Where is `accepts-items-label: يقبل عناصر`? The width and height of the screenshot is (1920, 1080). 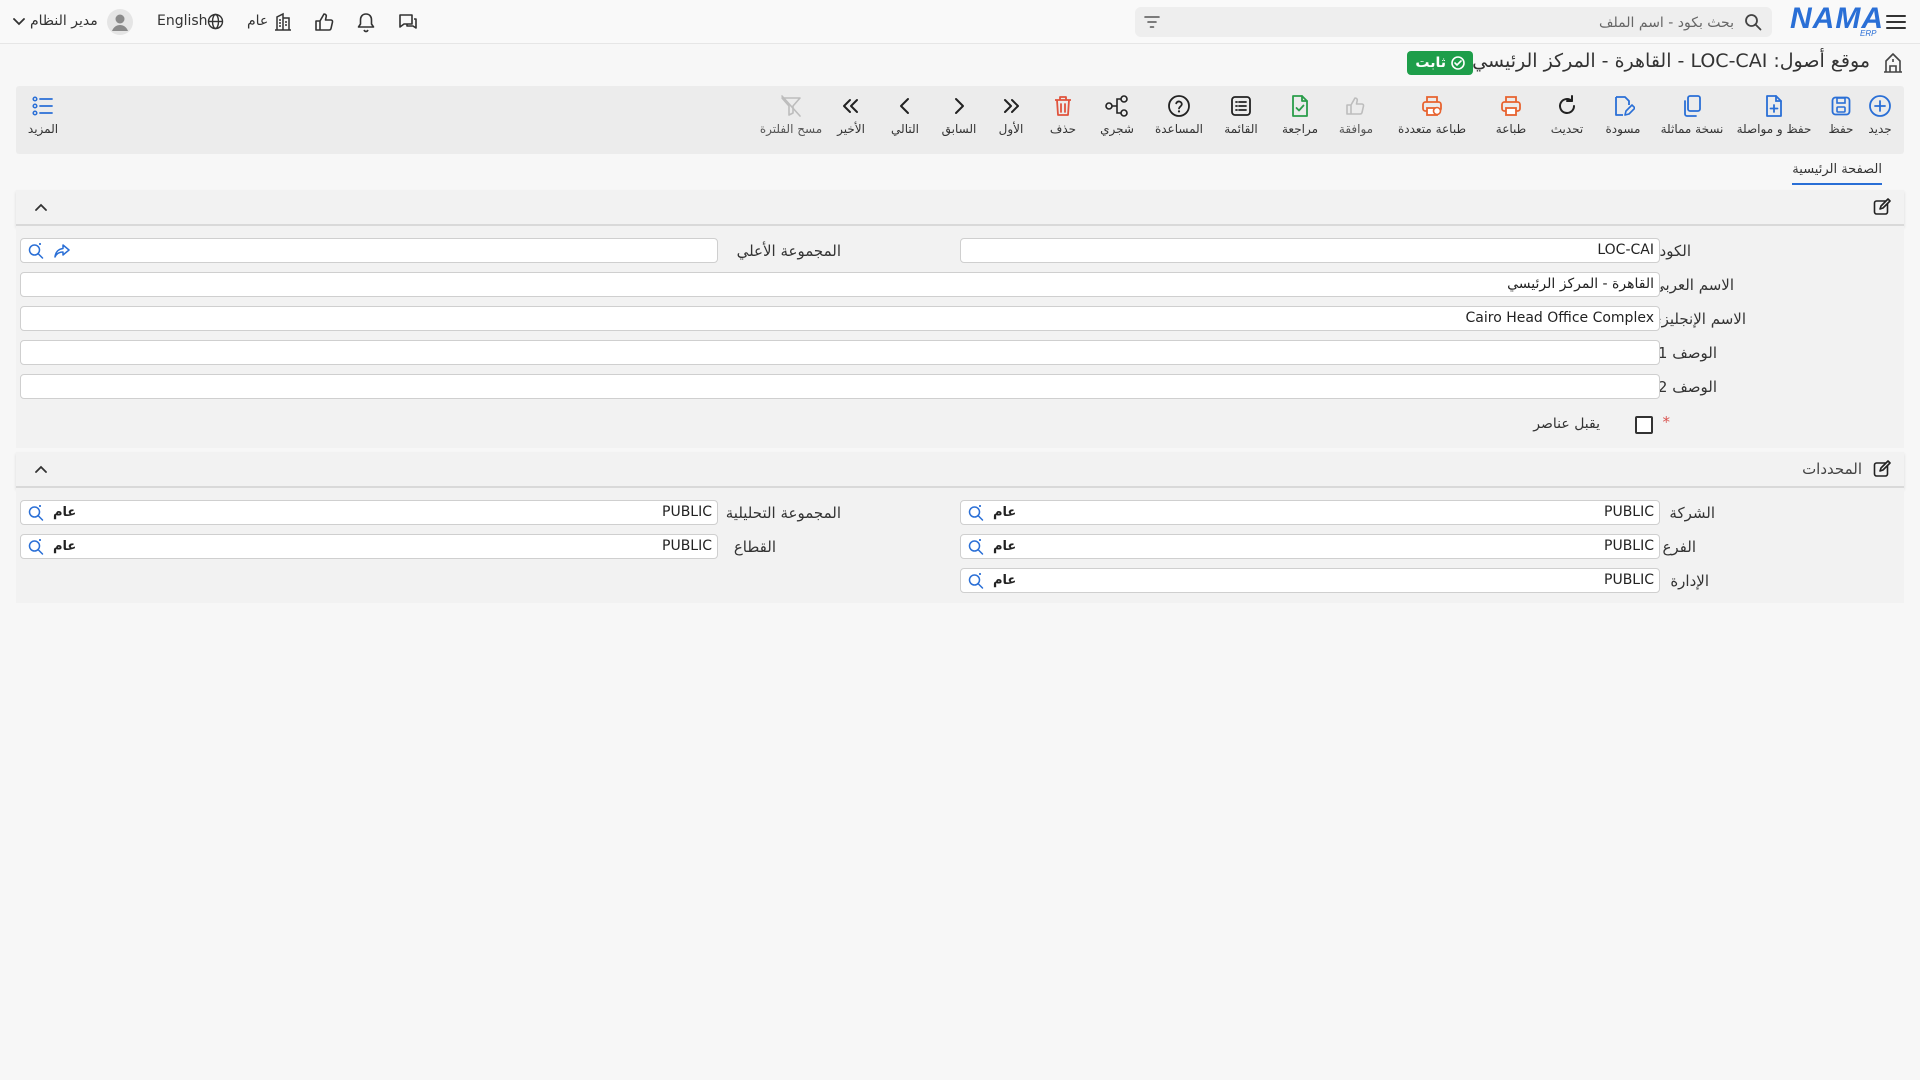 accepts-items-label: يقبل عناصر is located at coordinates (1566, 424).